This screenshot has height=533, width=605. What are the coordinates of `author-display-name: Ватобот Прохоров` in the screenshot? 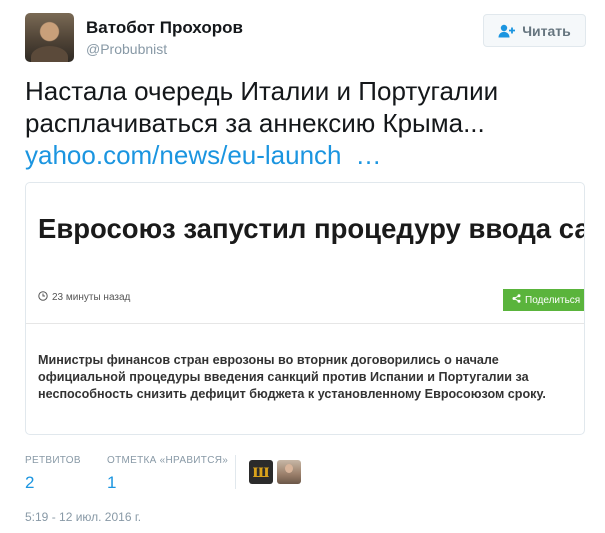 It's located at (164, 28).